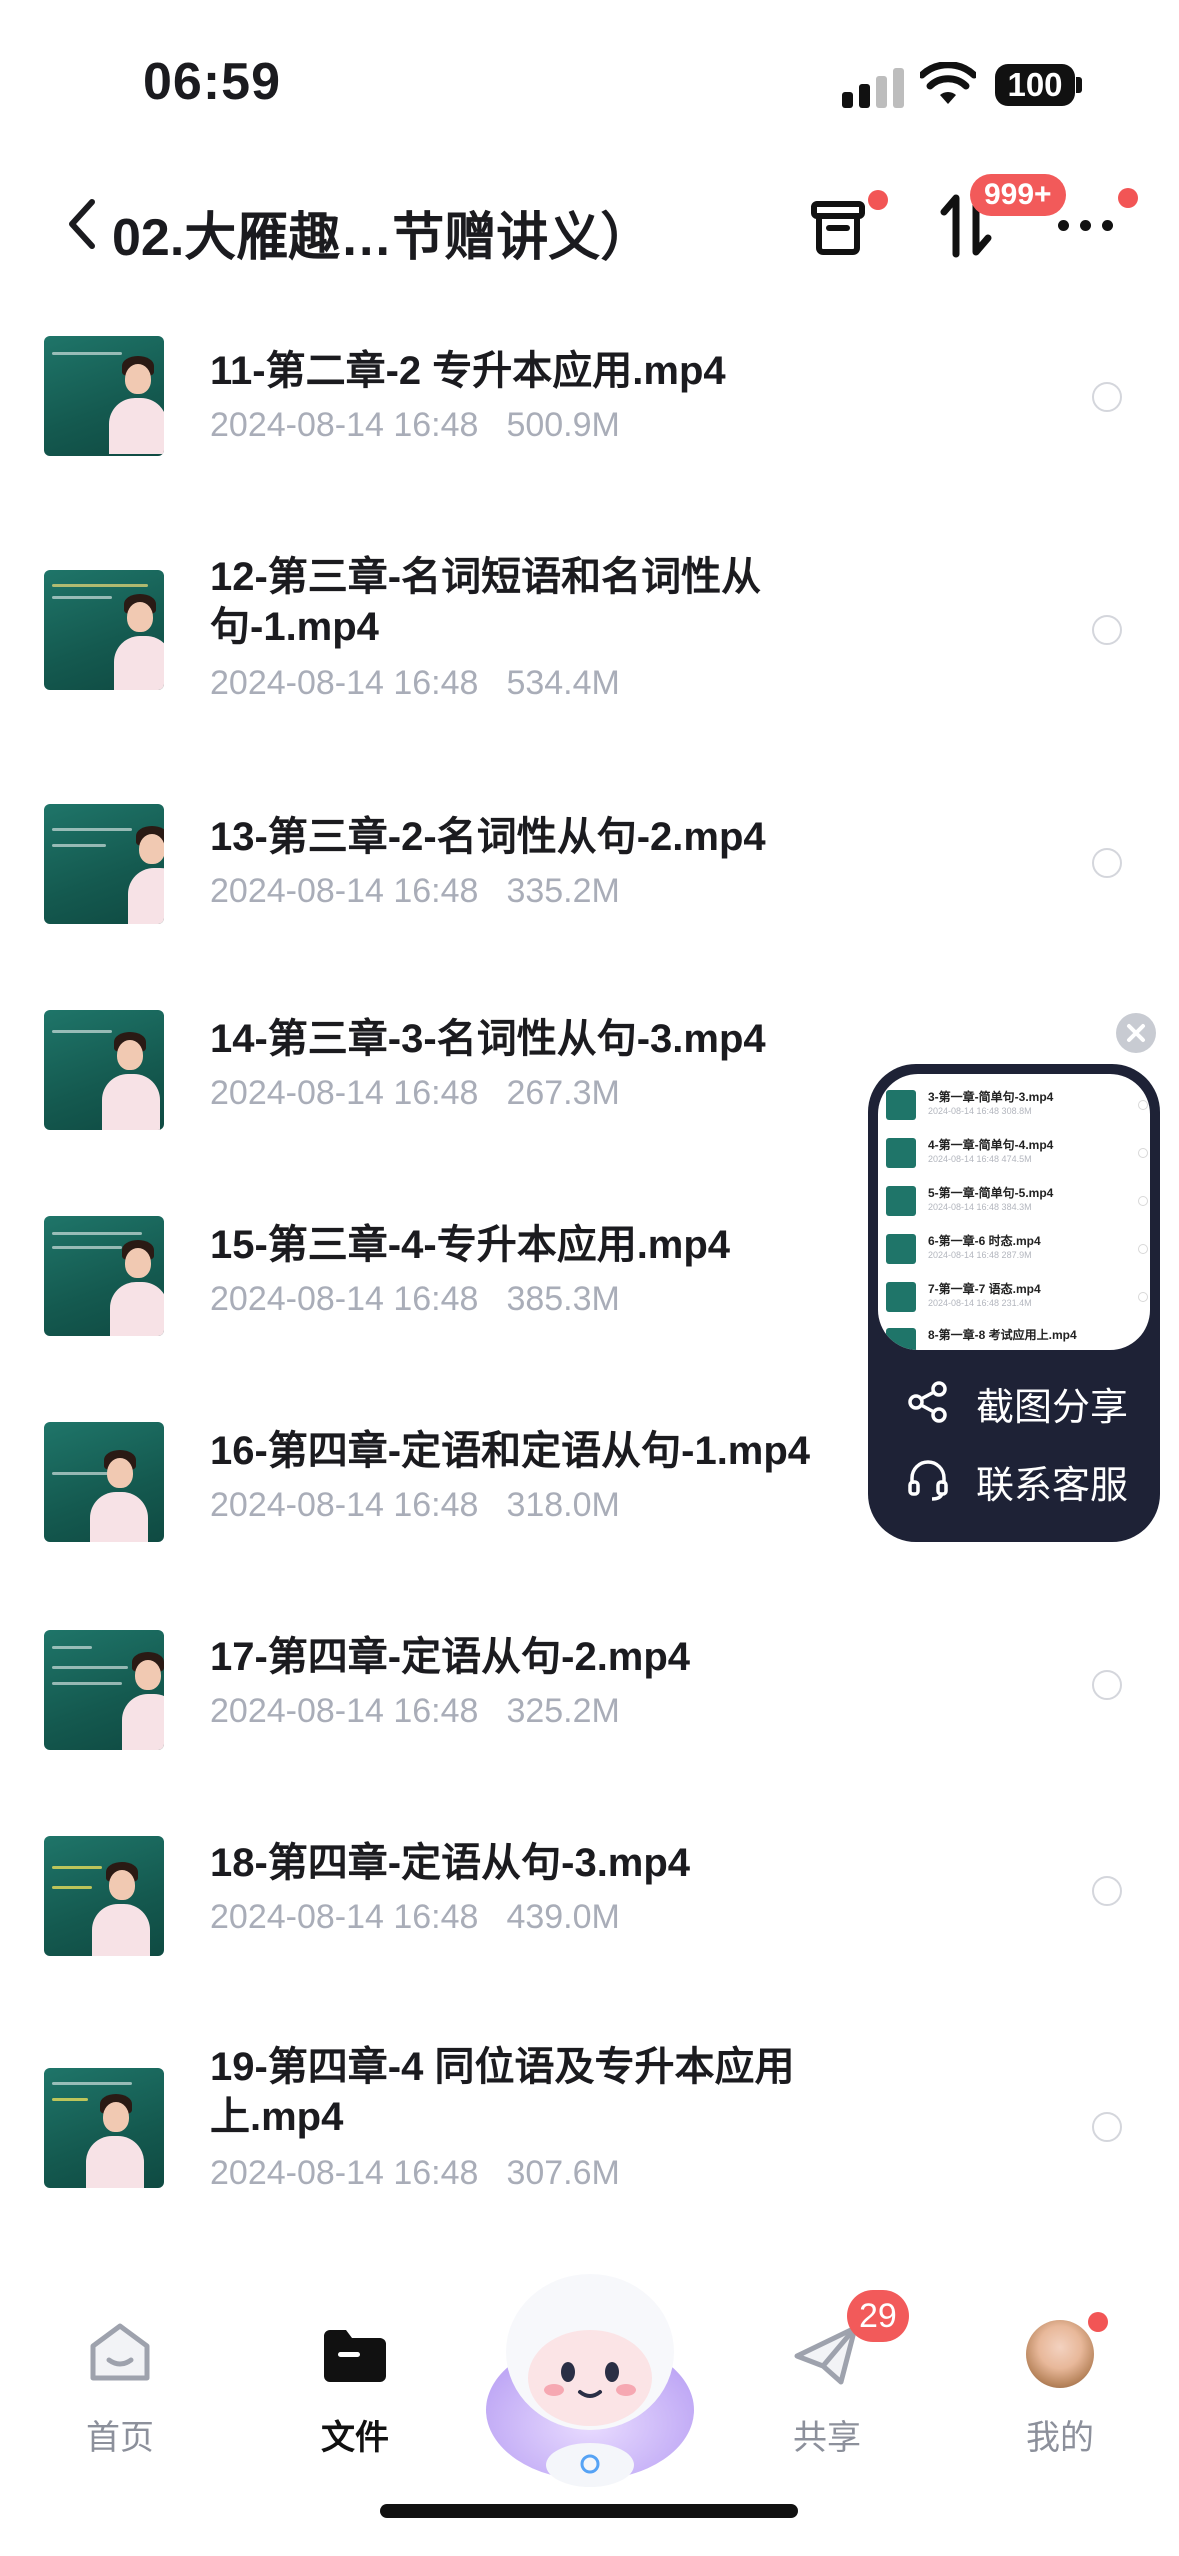 This screenshot has width=1179, height=2556. I want to click on file-name: 15-第三章-4-专升本应用.mp4, so click(470, 1245).